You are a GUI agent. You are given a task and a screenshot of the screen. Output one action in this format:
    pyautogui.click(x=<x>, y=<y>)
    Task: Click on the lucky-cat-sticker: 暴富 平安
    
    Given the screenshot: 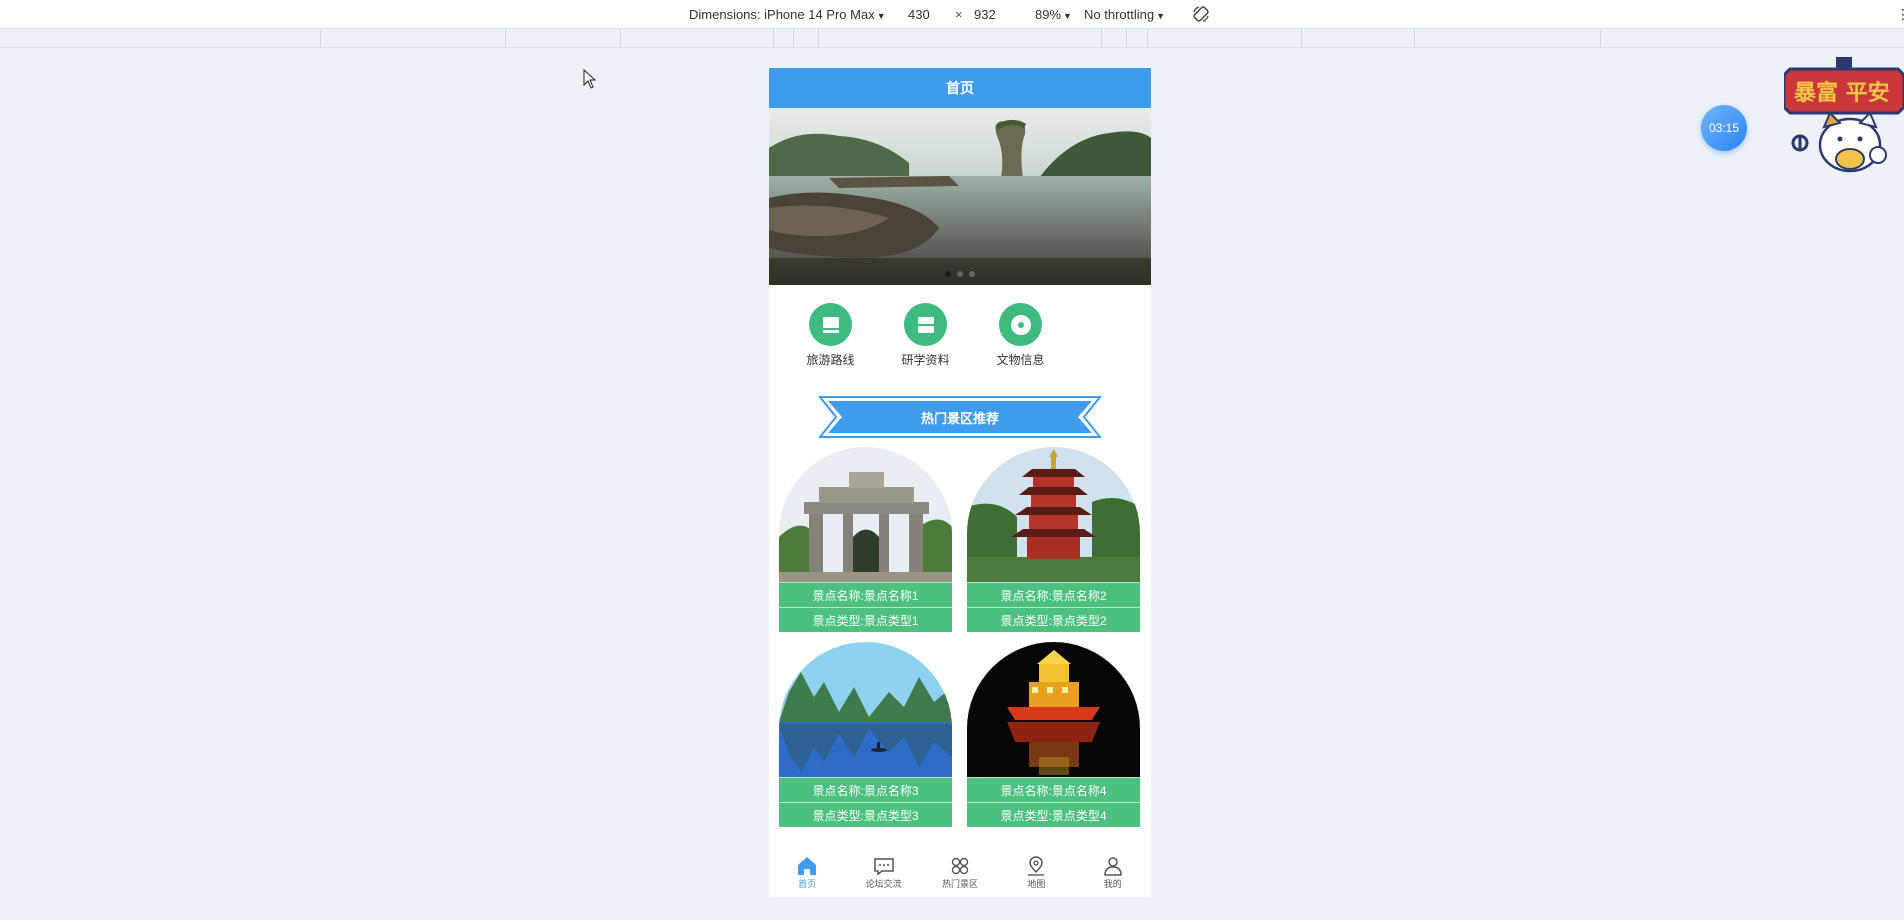 What is the action you would take?
    pyautogui.click(x=1844, y=115)
    